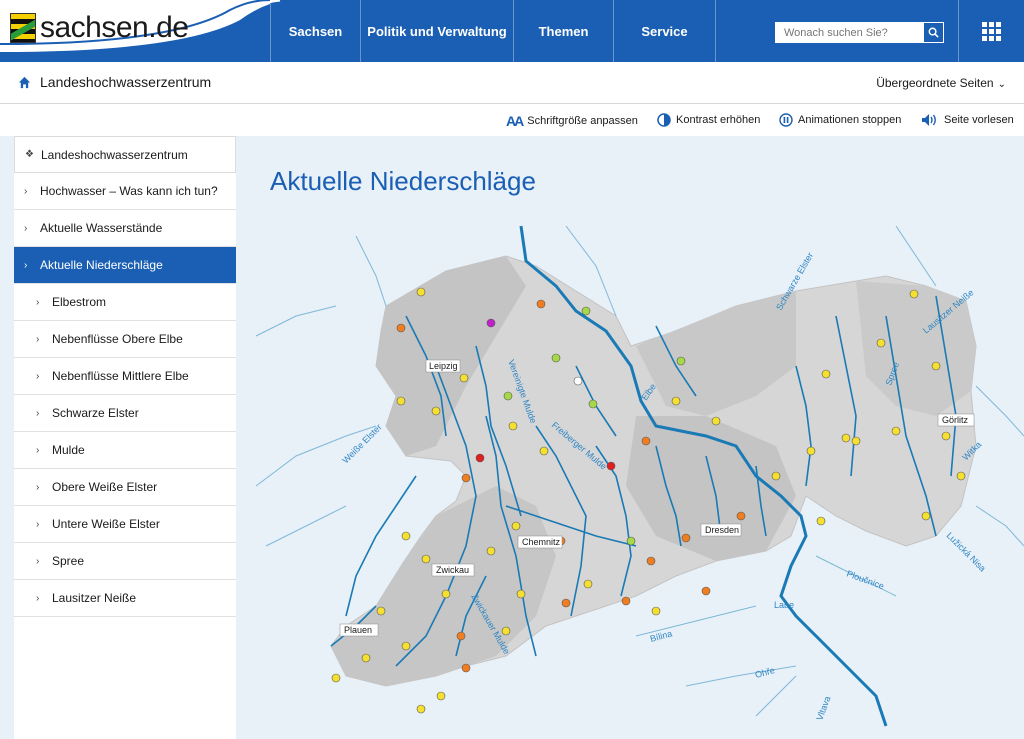 This screenshot has height=739, width=1024. I want to click on city-label-goerlitz: Görlitz, so click(955, 420).